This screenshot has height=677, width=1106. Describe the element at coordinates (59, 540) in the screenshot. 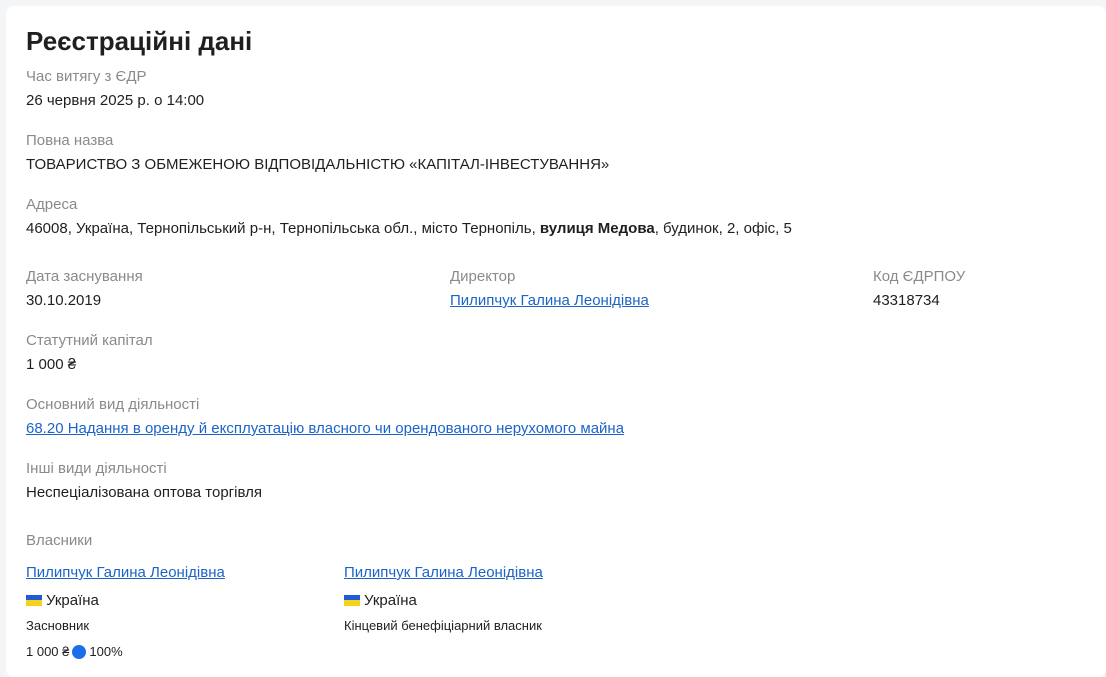

I see `owners-label: Власники` at that location.